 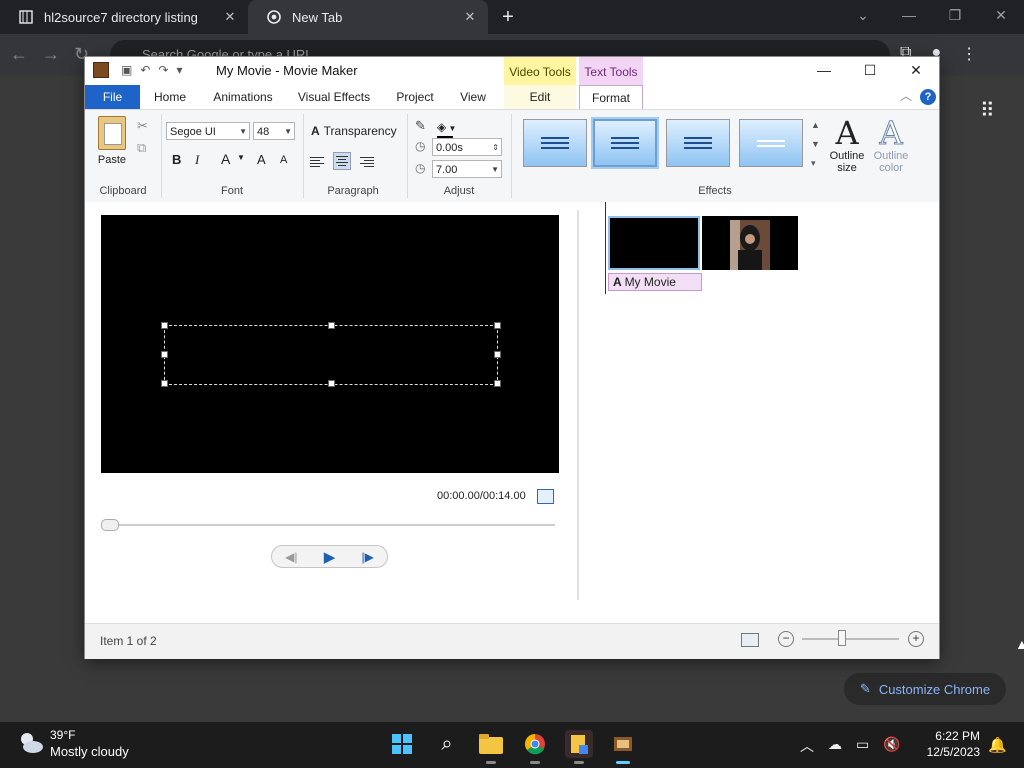 I want to click on storyboard-clip-video, so click(x=750, y=243).